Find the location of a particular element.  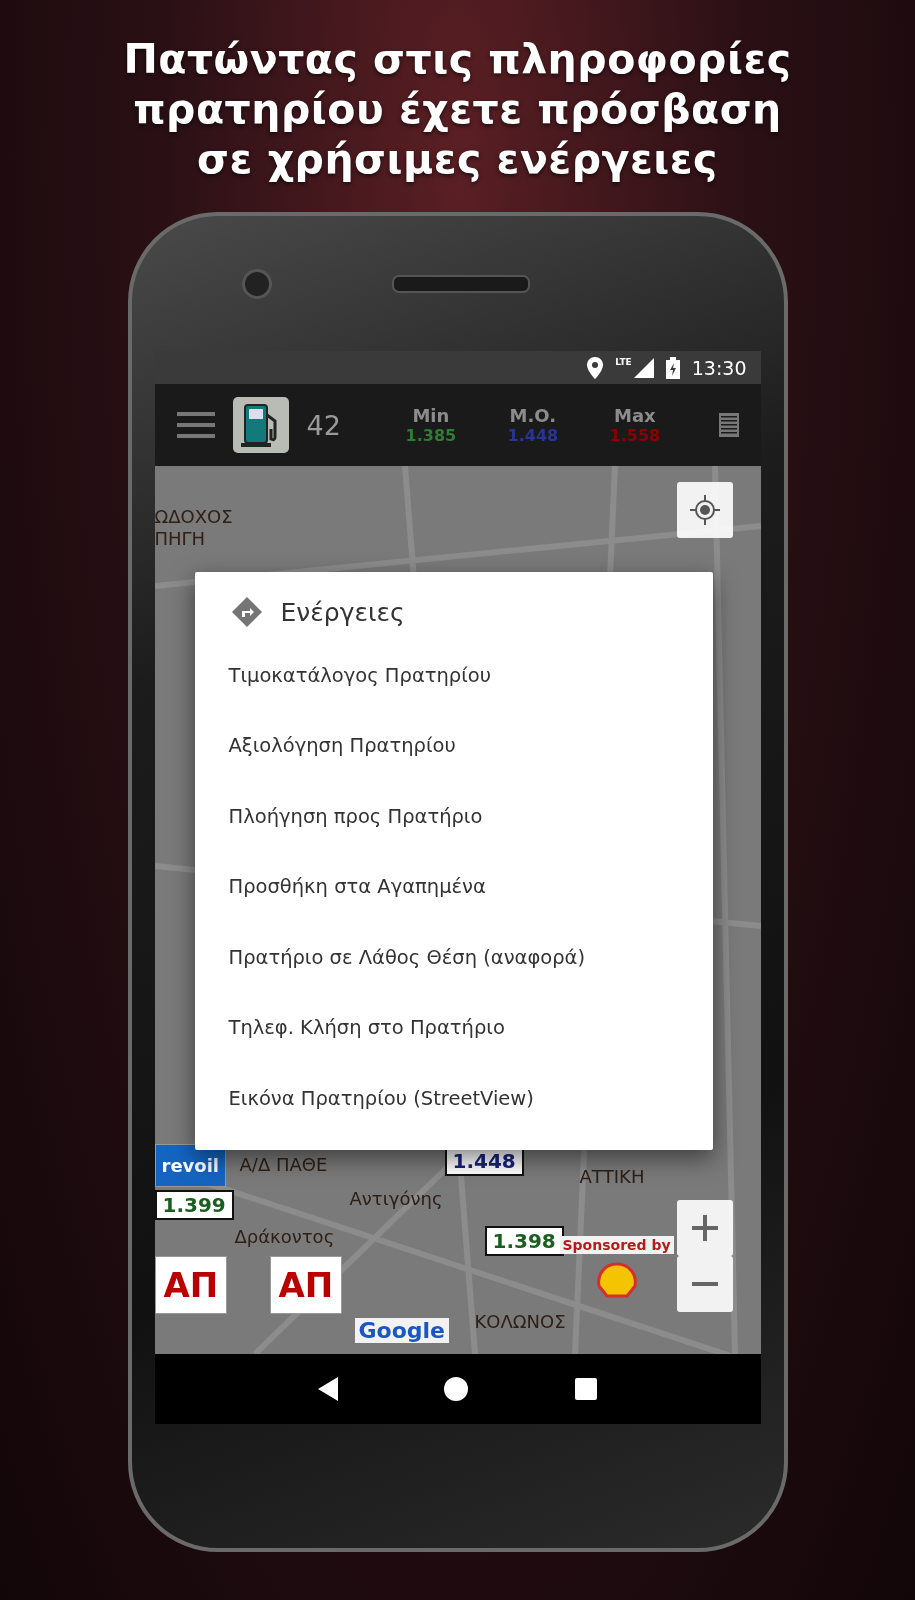

map-label: ΚΟΛΩΝΟΣ is located at coordinates (520, 1322).